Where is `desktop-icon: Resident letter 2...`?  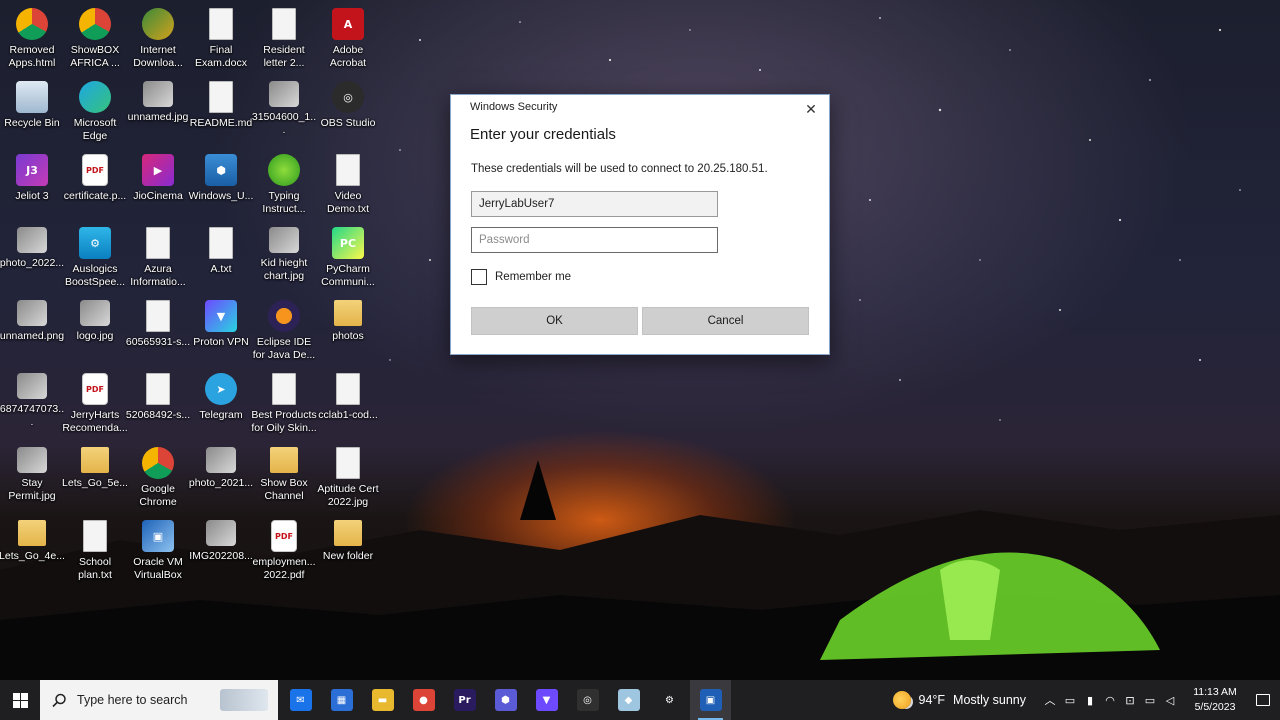
desktop-icon: Resident letter 2... is located at coordinates (284, 39).